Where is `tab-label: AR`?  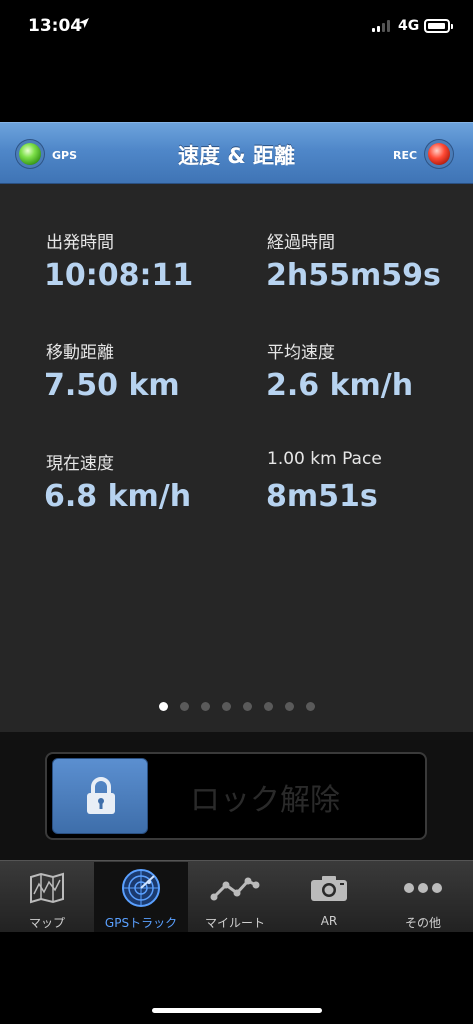 tab-label: AR is located at coordinates (329, 921).